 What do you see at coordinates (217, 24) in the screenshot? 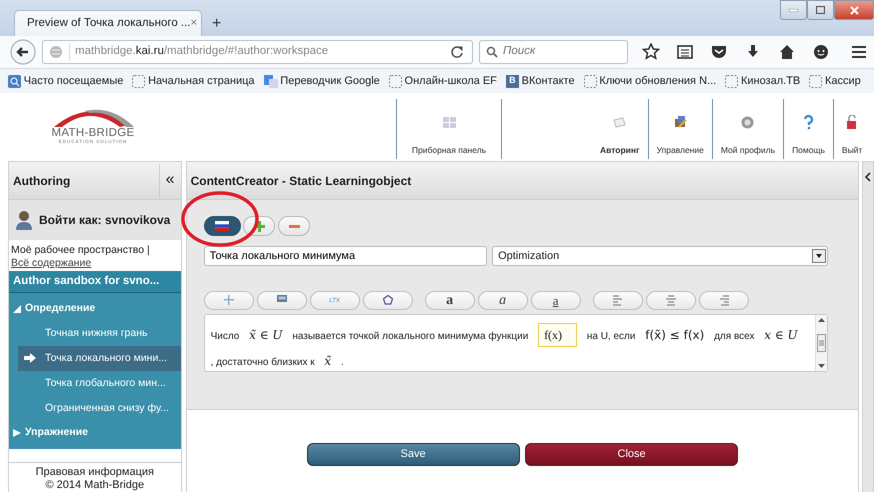
I see `new-tab-button: +` at bounding box center [217, 24].